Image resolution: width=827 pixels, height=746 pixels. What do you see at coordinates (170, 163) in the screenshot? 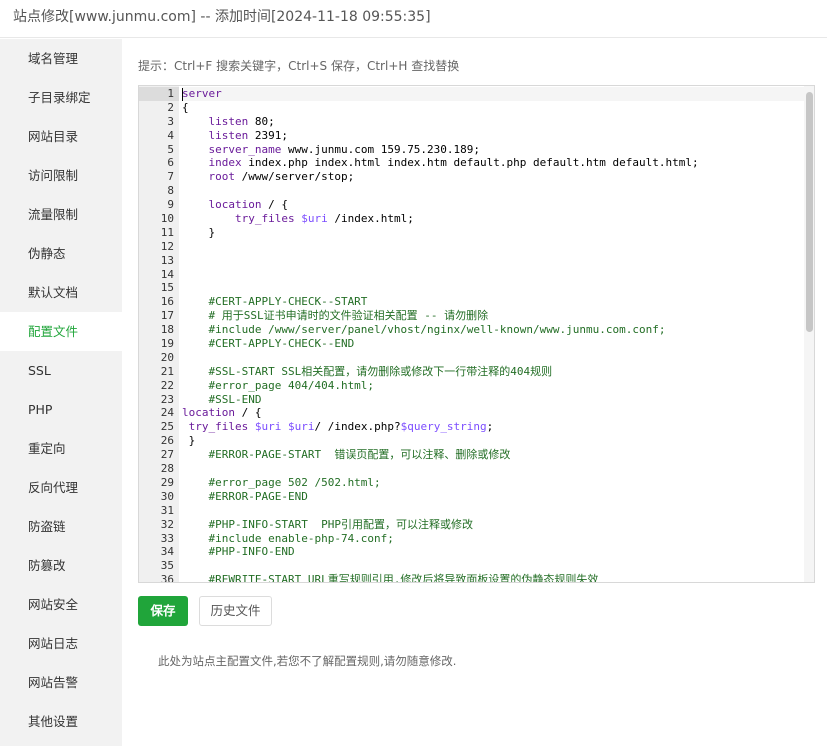
I see `line-number: 6` at bounding box center [170, 163].